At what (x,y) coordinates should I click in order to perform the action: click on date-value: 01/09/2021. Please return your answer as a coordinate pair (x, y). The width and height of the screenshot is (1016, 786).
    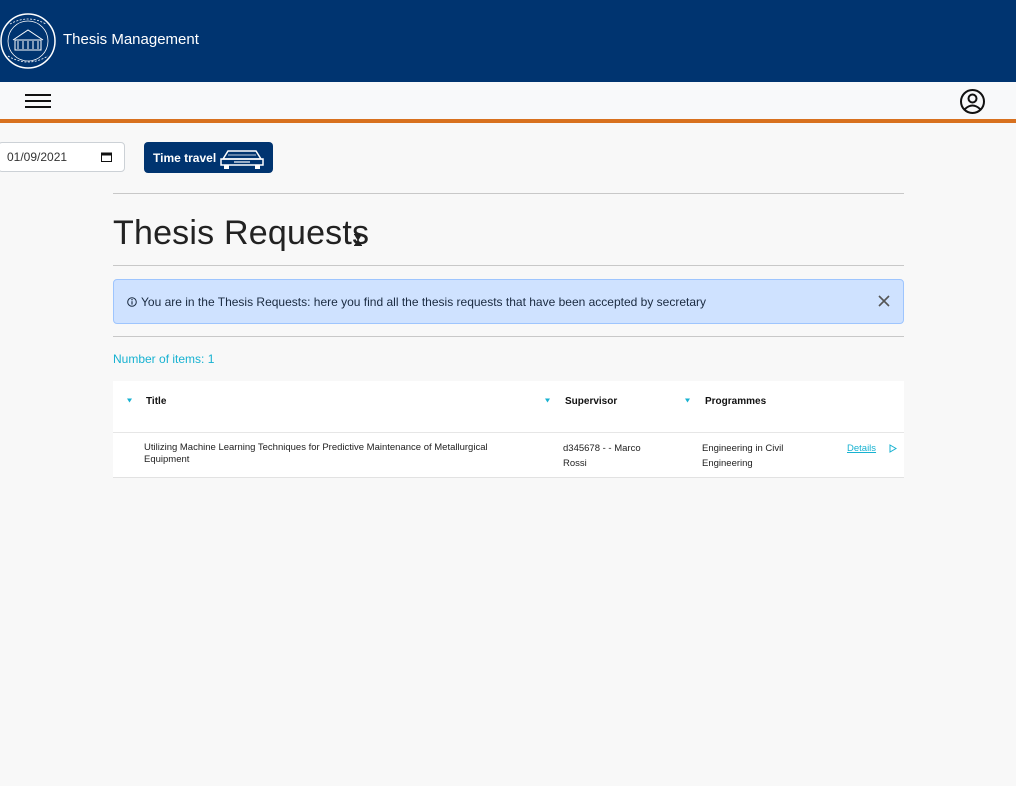
    Looking at the image, I should click on (37, 157).